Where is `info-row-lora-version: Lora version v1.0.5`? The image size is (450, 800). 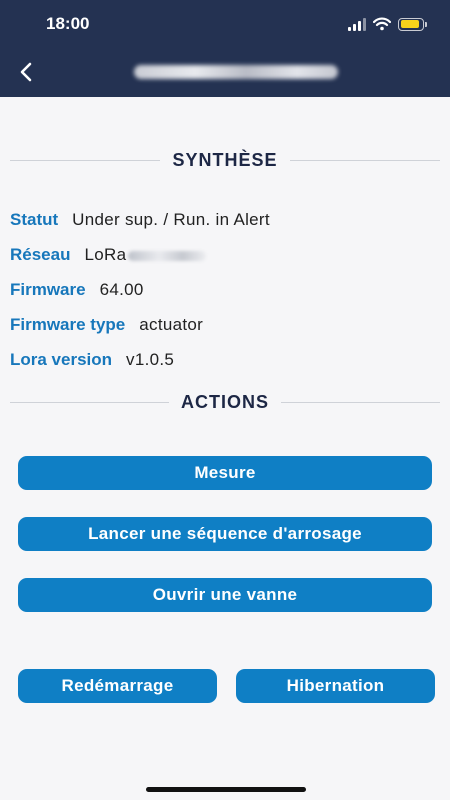 info-row-lora-version: Lora version v1.0.5 is located at coordinates (92, 360).